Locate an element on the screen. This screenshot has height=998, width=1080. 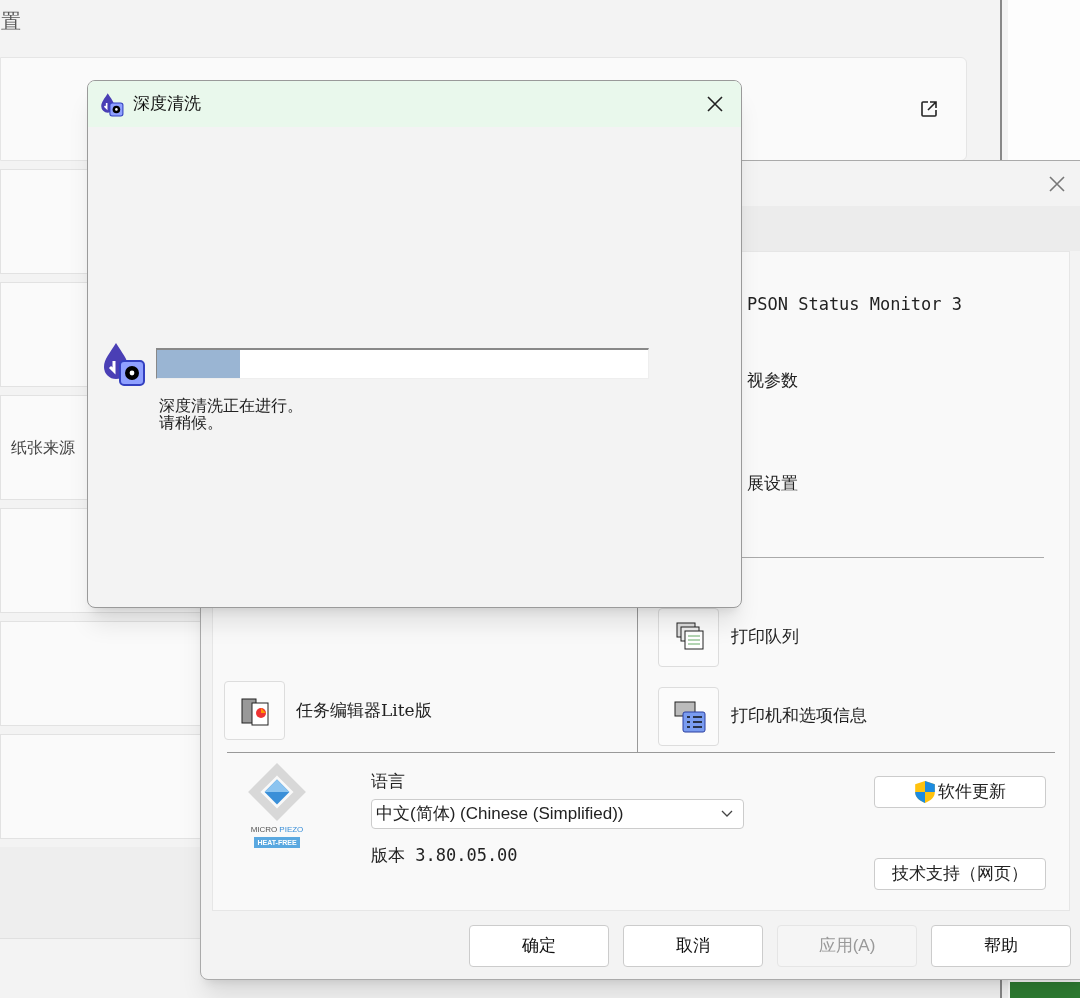
cleaning-icon is located at coordinates (111, 104).